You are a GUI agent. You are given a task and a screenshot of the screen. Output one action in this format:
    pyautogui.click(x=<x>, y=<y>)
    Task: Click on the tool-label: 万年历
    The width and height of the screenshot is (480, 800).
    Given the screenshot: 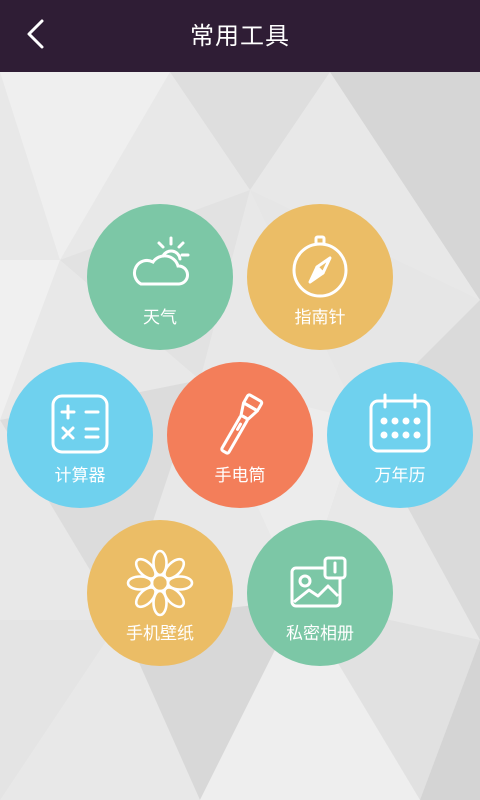 What is the action you would take?
    pyautogui.click(x=400, y=476)
    